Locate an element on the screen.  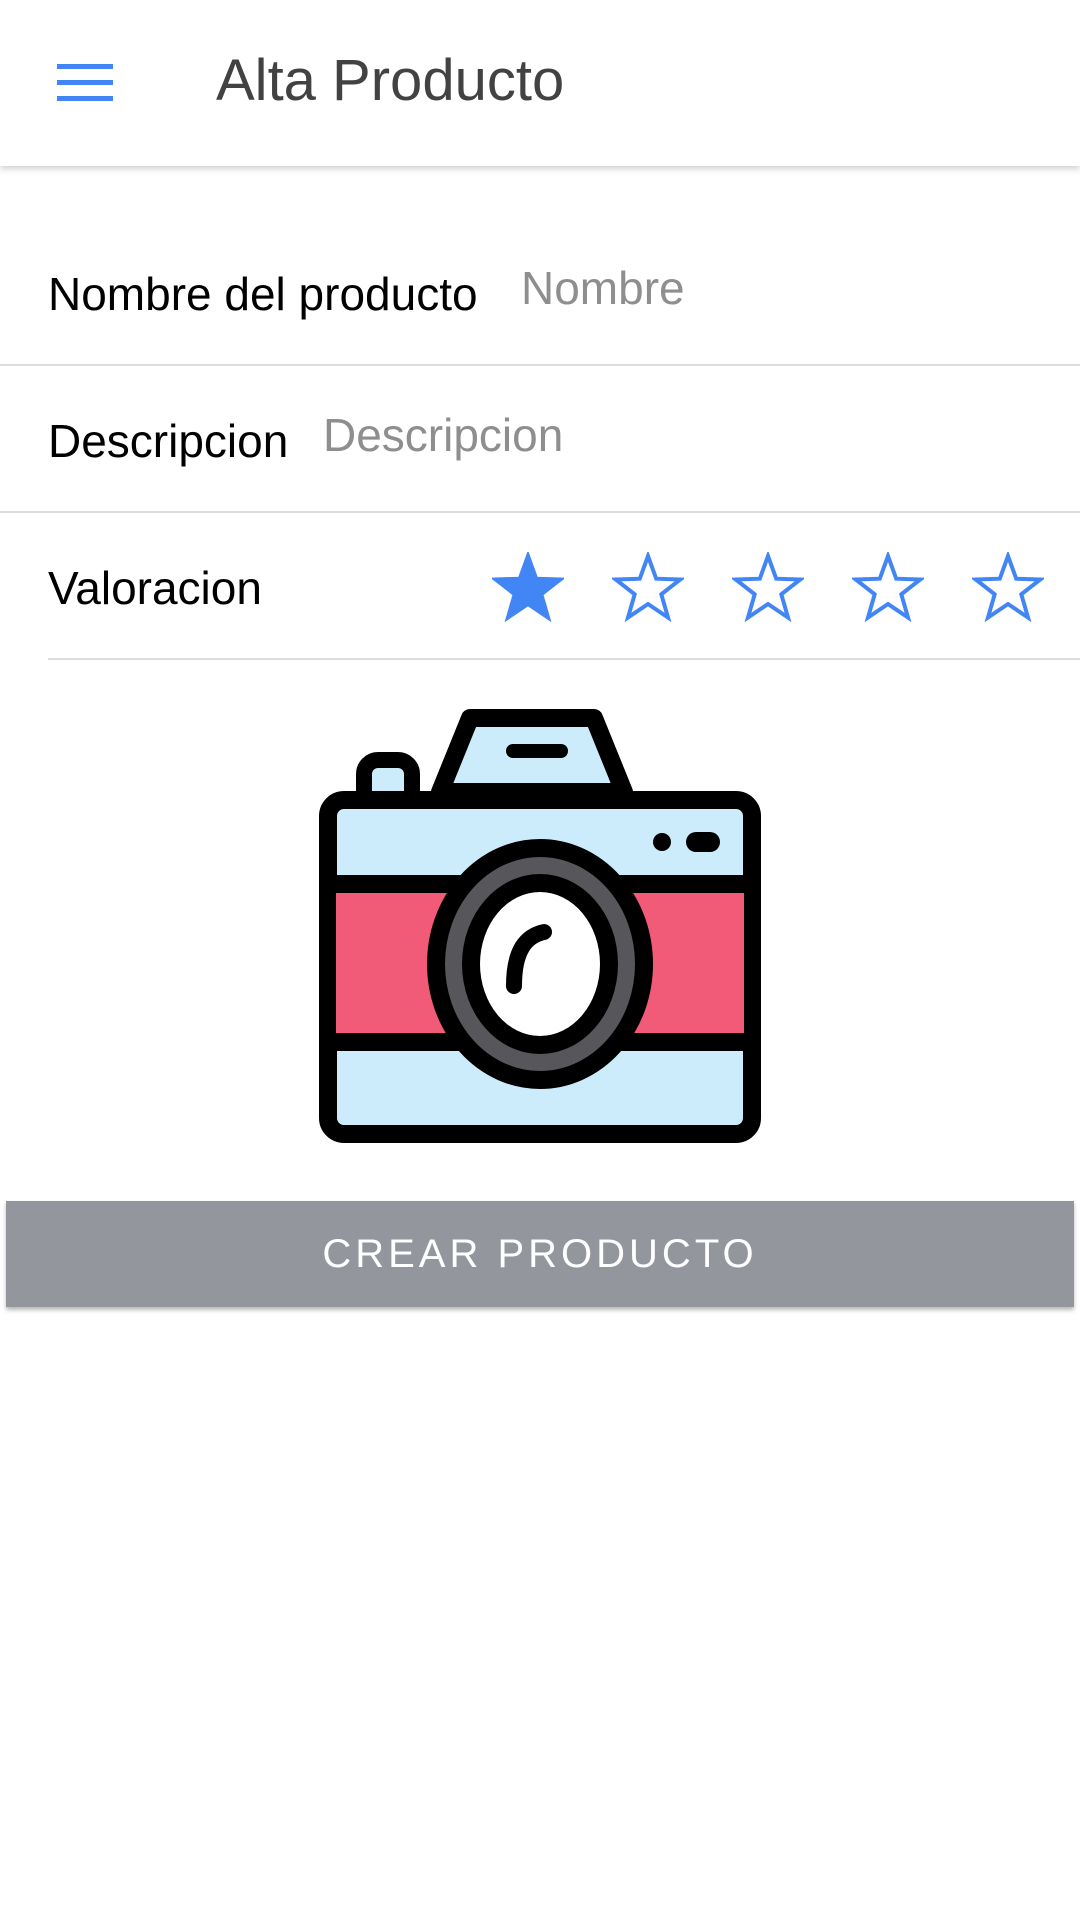
descripcion-input is located at coordinates (683, 435).